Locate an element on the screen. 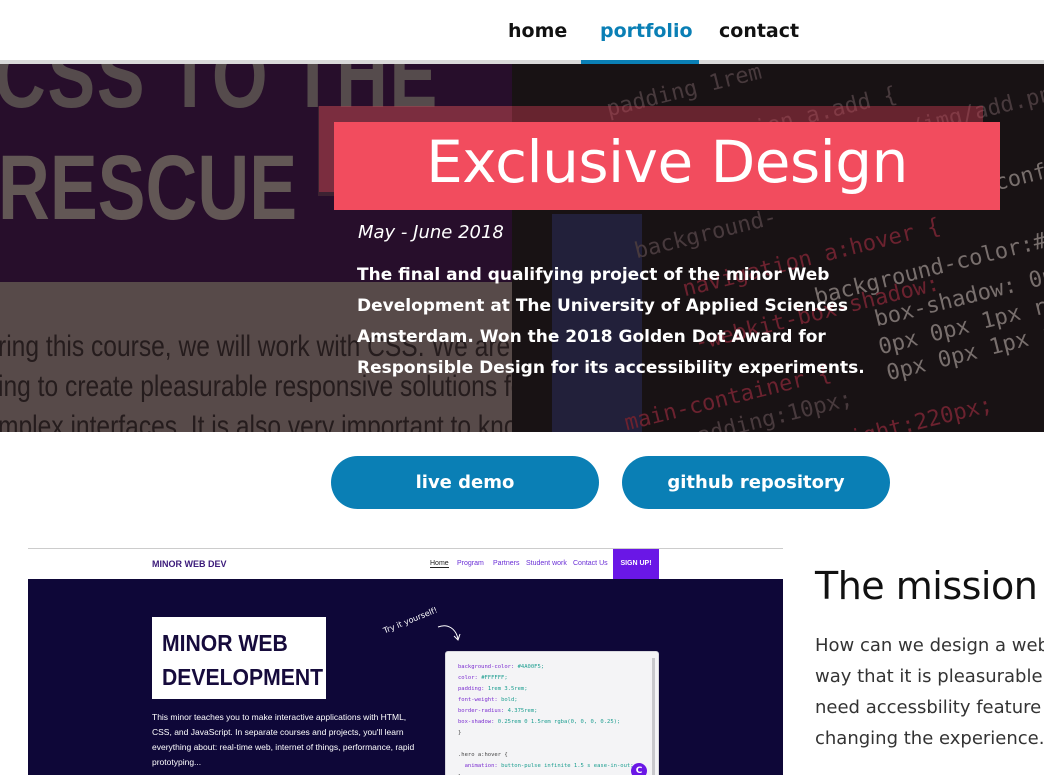 The image size is (1044, 775). nav-link-contact: contact is located at coordinates (759, 31).